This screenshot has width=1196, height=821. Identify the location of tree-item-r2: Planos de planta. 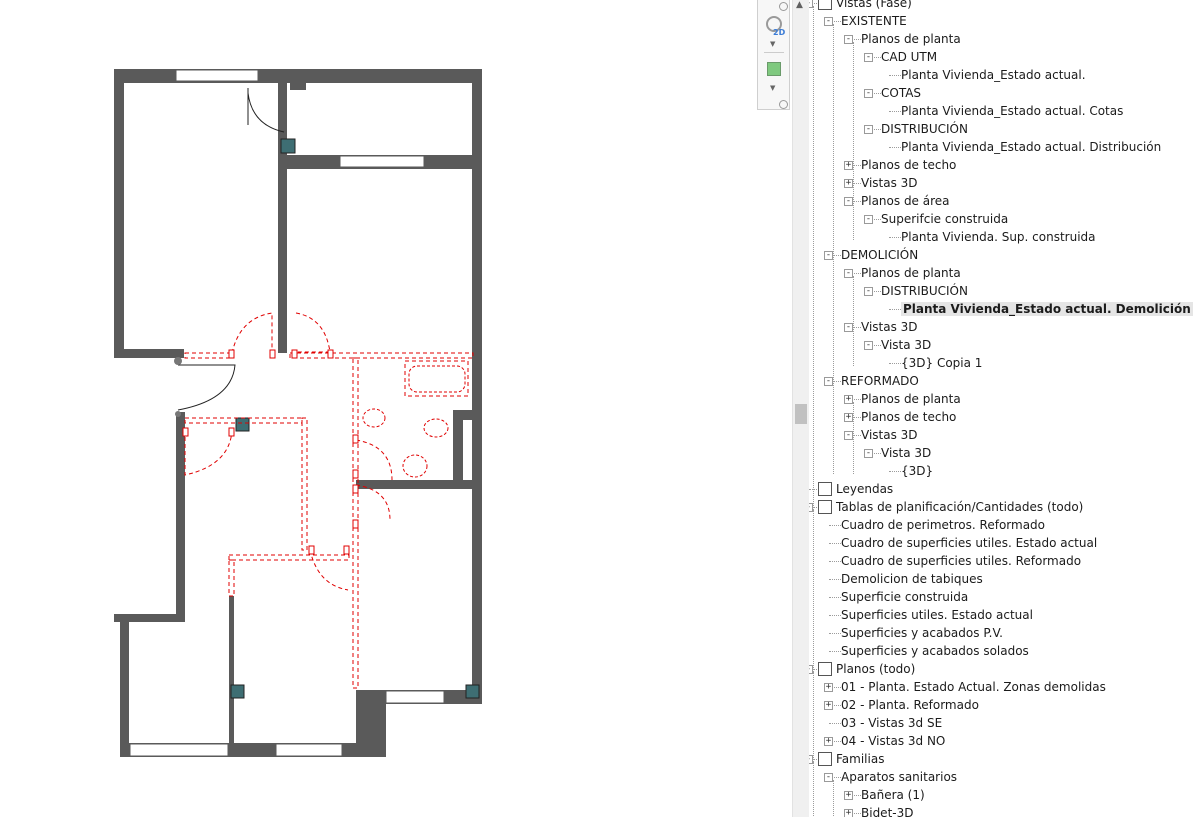
(911, 39).